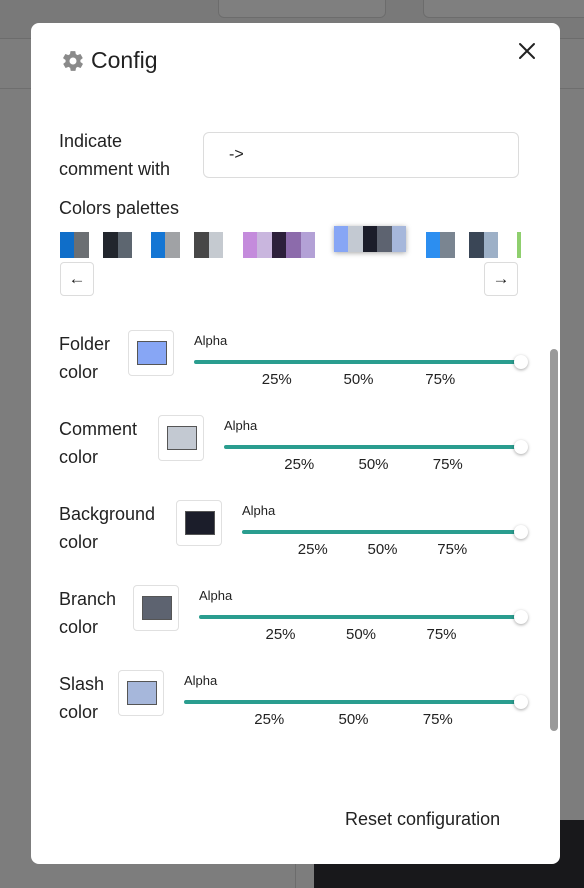 The height and width of the screenshot is (888, 584). I want to click on branch-color-button, so click(156, 608).